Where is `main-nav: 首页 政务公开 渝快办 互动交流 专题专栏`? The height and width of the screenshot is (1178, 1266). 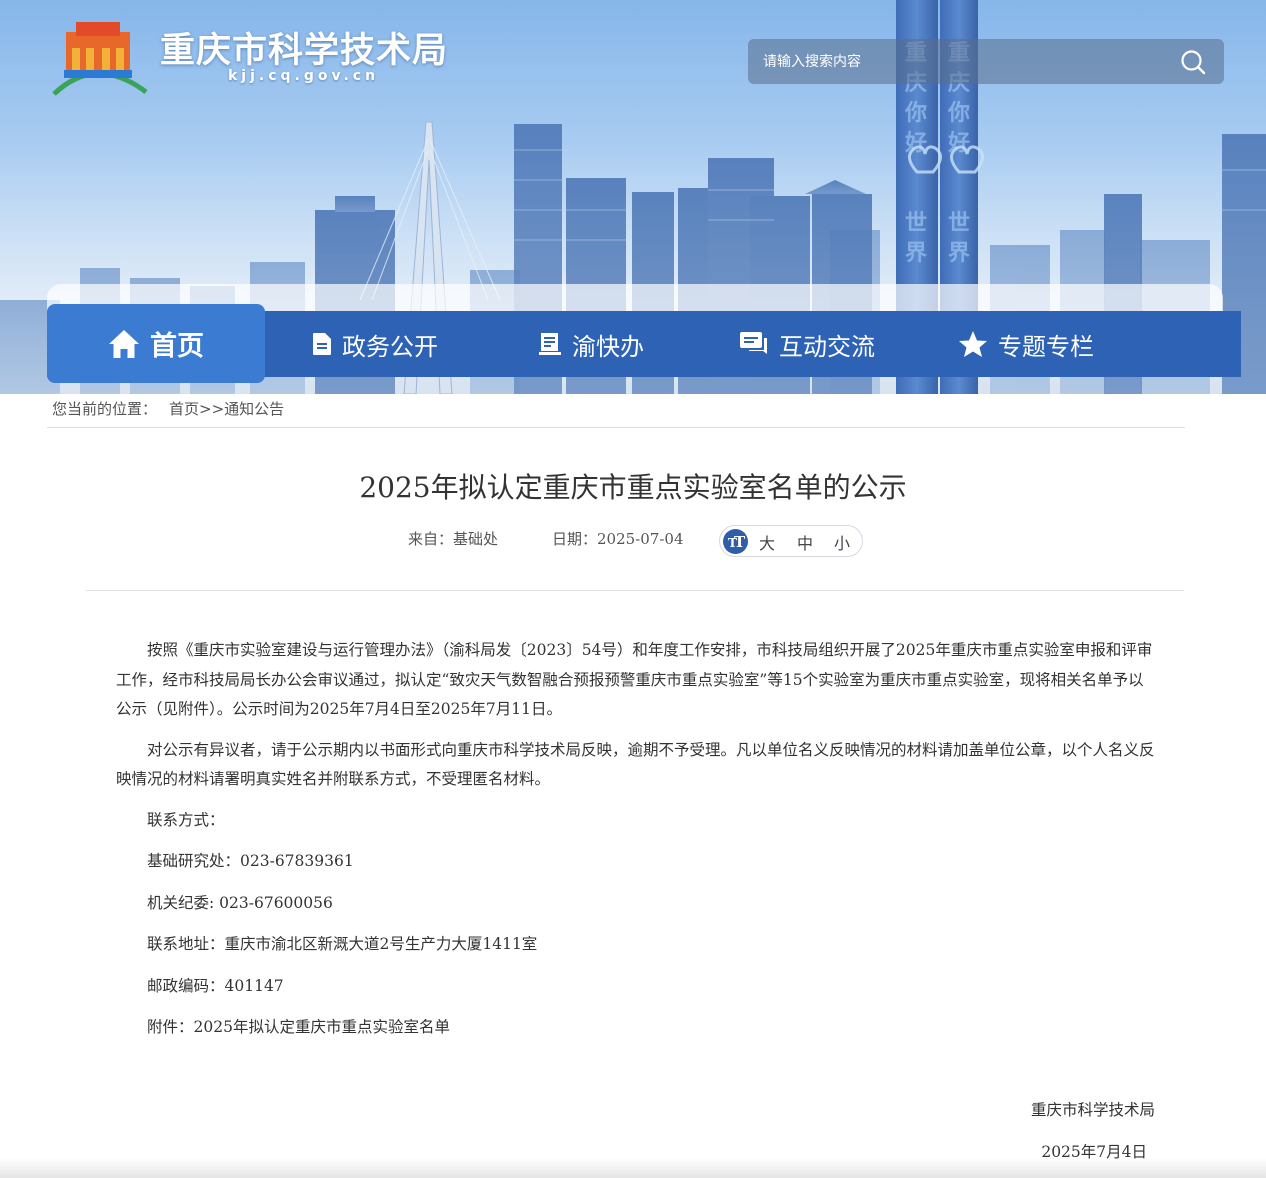 main-nav: 首页 政务公开 渝快办 互动交流 专题专栏 is located at coordinates (644, 343).